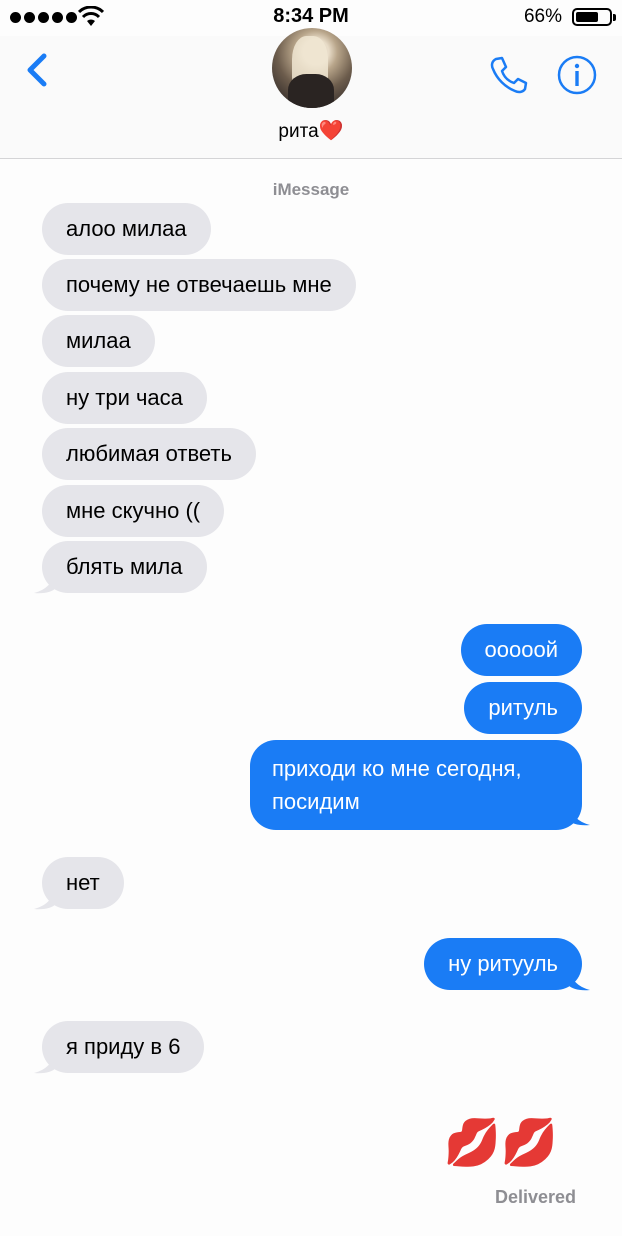  Describe the element at coordinates (124, 567) in the screenshot. I see `incoming-message: блять мила` at that location.